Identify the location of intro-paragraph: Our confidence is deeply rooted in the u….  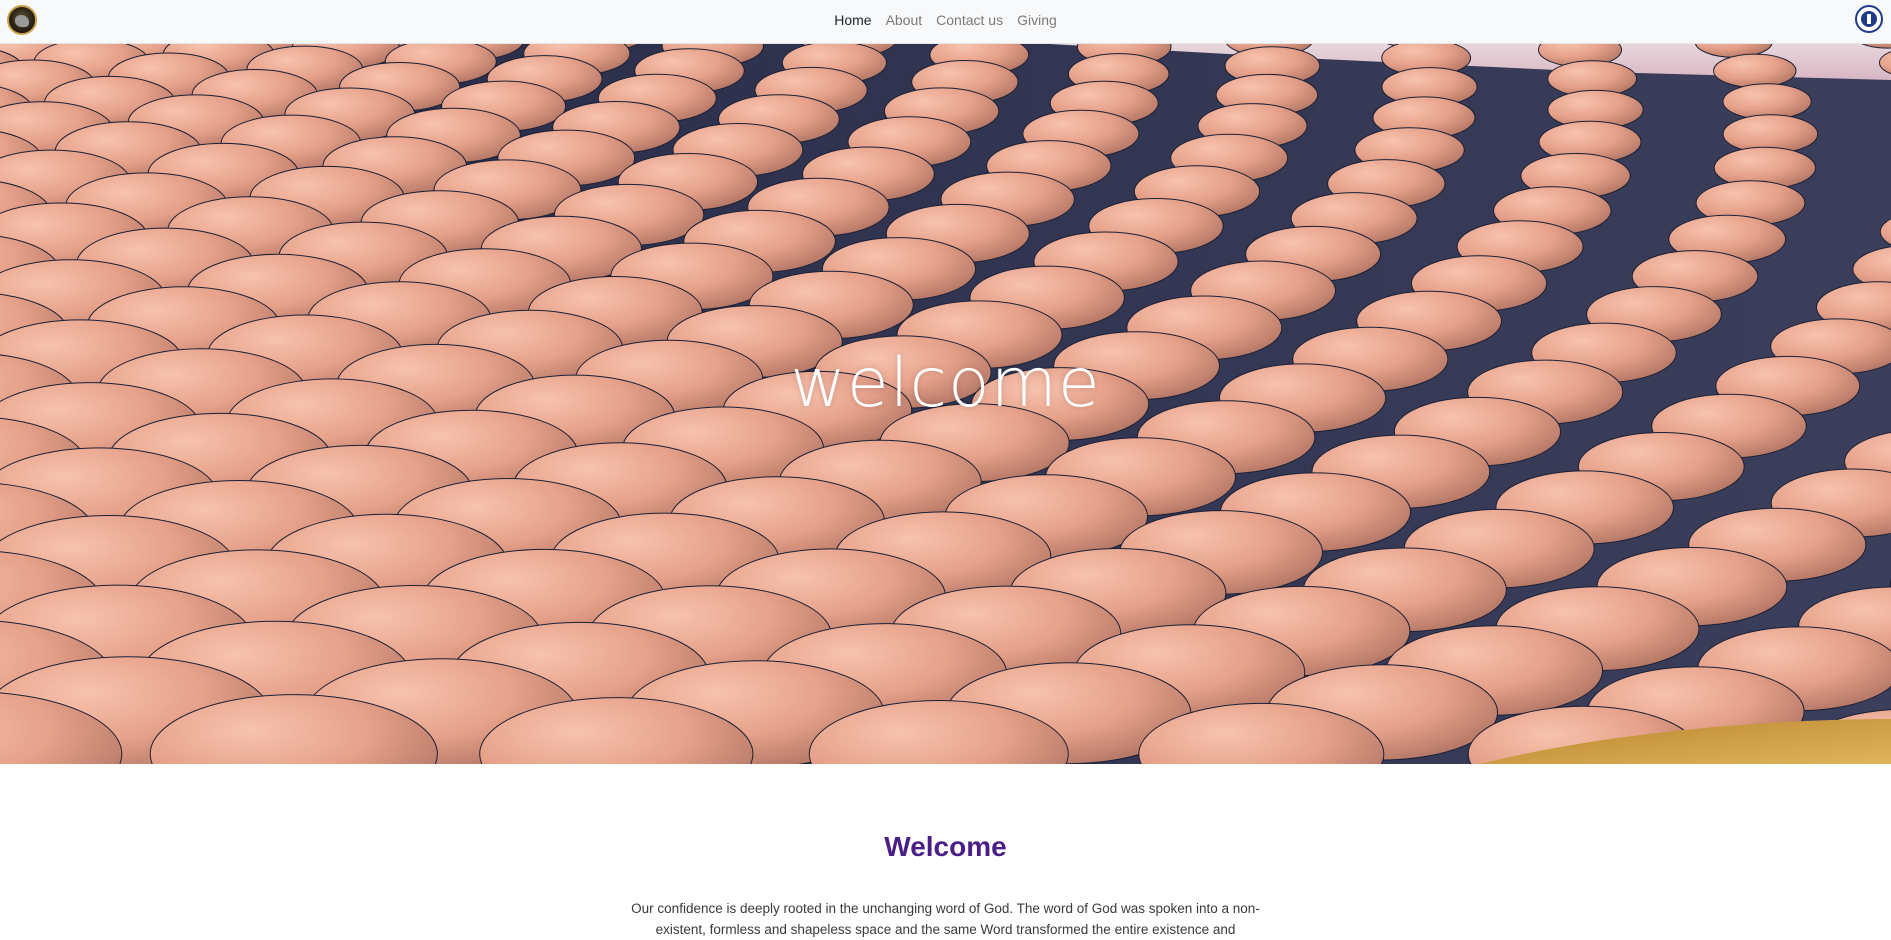
(945, 919).